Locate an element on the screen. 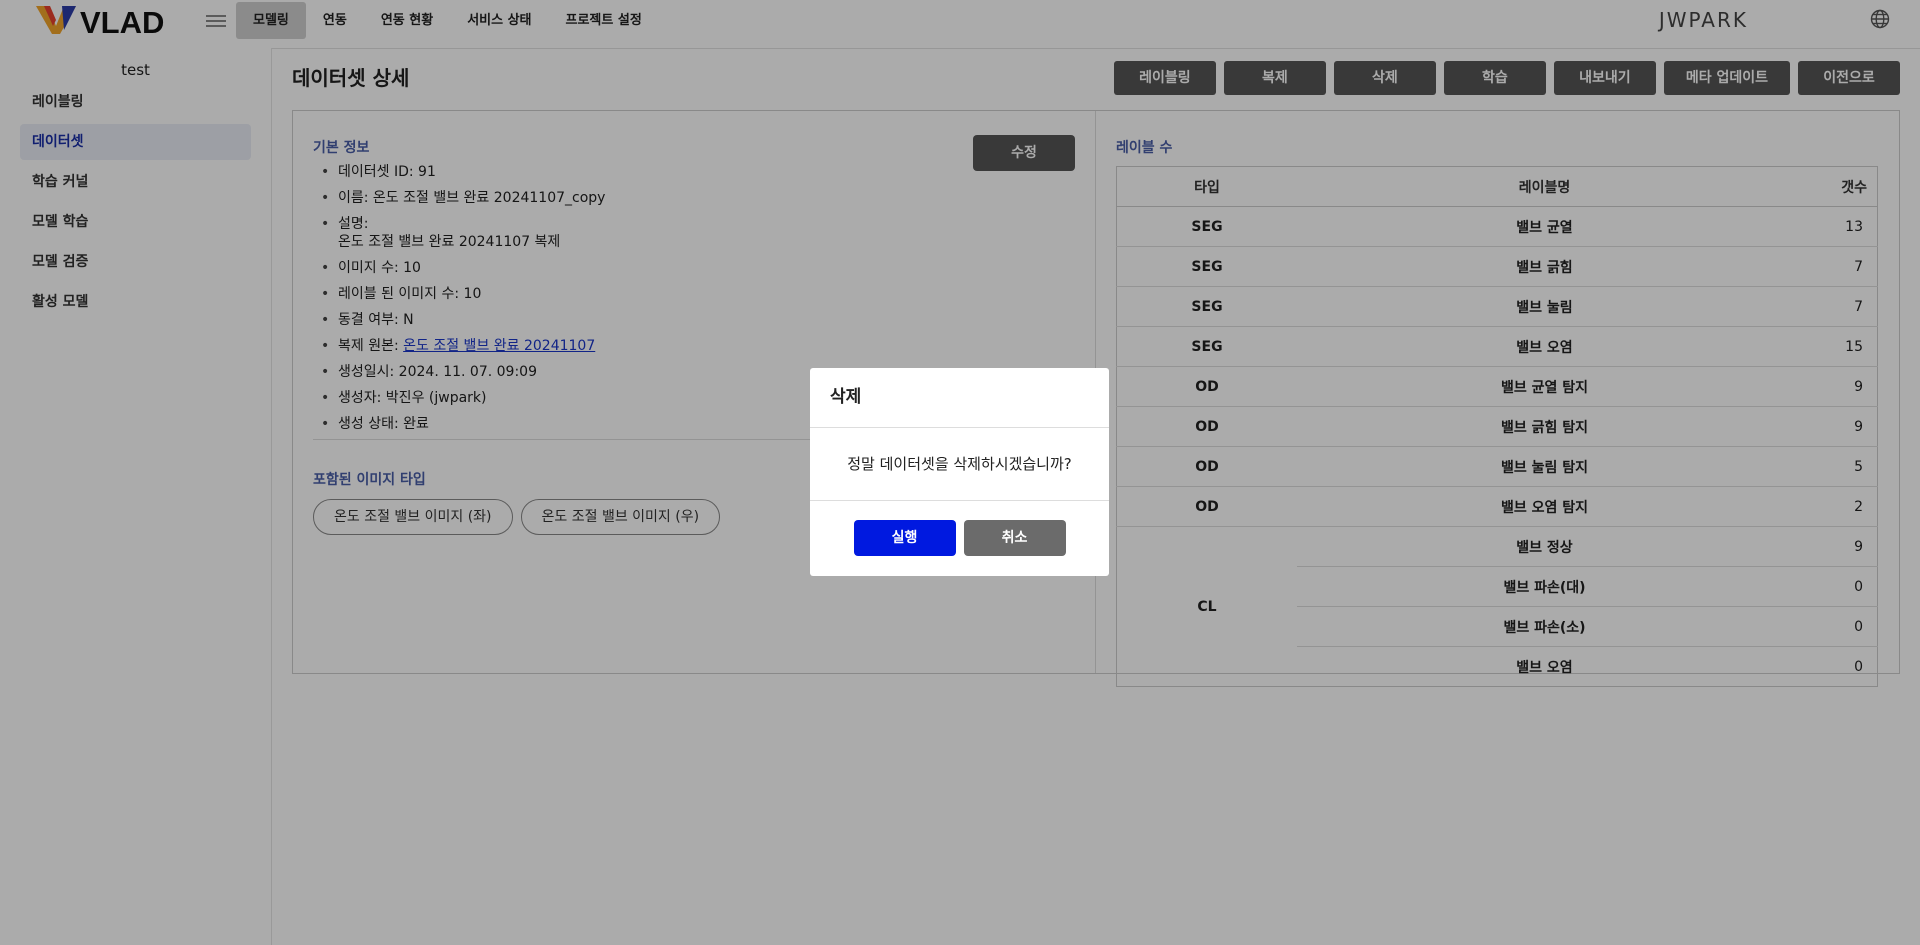 The width and height of the screenshot is (1920, 945). cancel-button: 취소 is located at coordinates (1014, 538).